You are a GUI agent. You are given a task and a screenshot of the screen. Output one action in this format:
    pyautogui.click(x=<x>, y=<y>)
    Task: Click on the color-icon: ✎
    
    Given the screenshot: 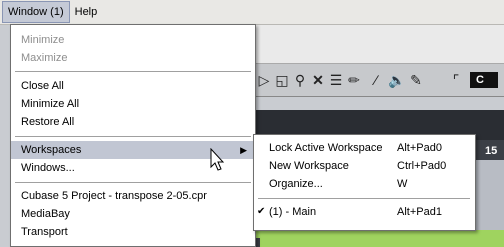 What is the action you would take?
    pyautogui.click(x=416, y=80)
    